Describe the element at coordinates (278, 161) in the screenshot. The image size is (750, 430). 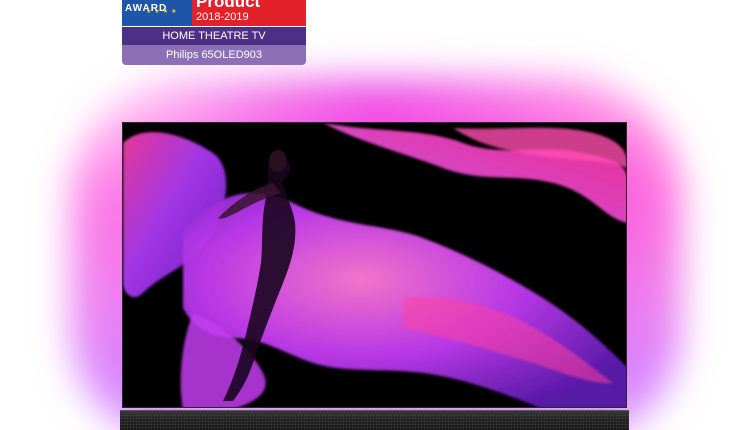
I see `dancer-head` at that location.